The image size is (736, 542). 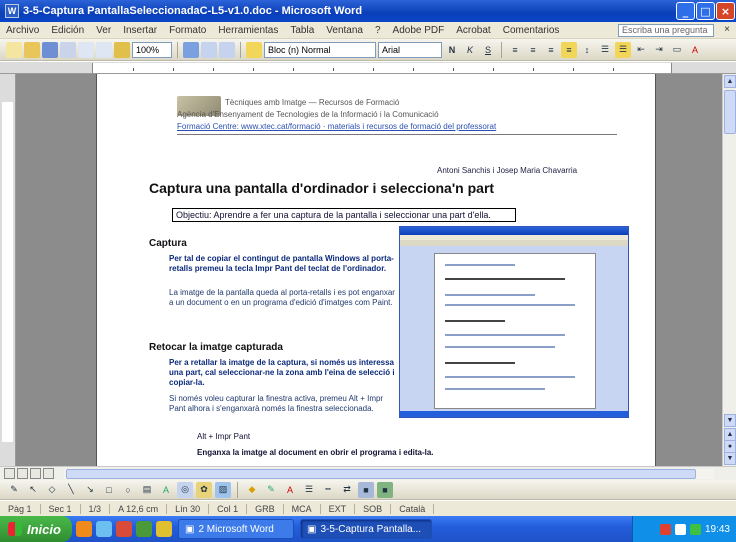 I want to click on status-ext: EXT, so click(x=338, y=508).